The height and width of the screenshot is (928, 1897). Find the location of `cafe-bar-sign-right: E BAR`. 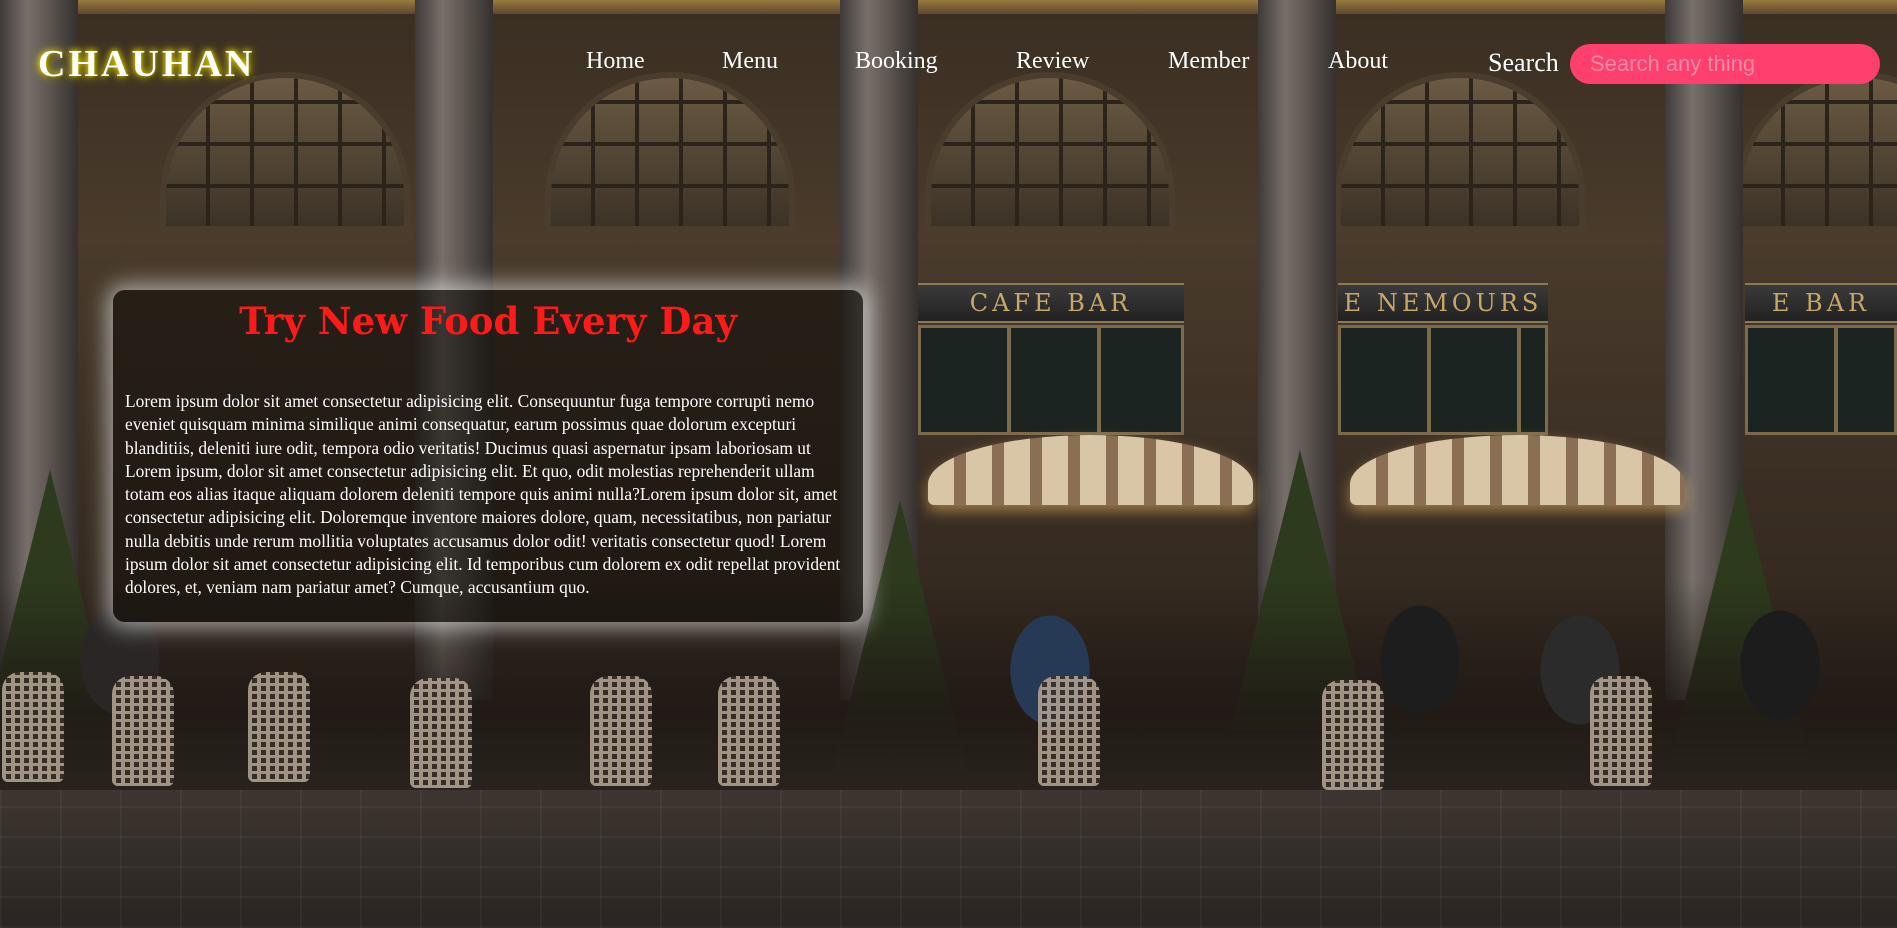

cafe-bar-sign-right: E BAR is located at coordinates (1821, 303).